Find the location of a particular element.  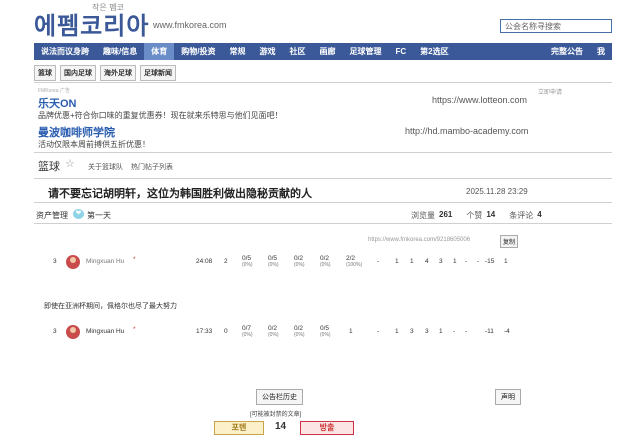

comments-label: 条评论 is located at coordinates (521, 215).